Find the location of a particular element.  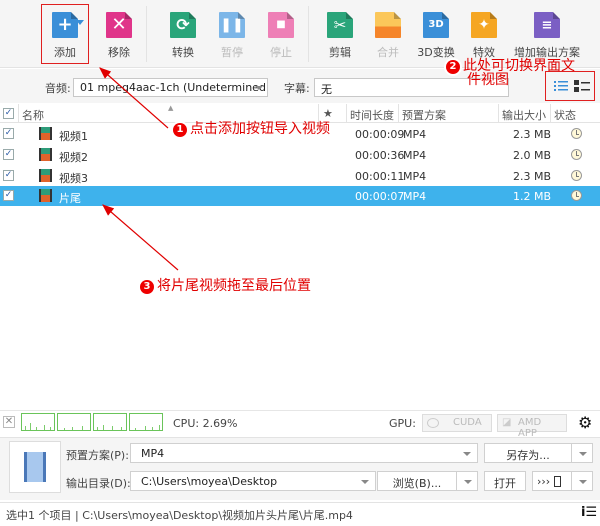

add-profile-button: ≡ 增加输出方案 is located at coordinates (547, 34).